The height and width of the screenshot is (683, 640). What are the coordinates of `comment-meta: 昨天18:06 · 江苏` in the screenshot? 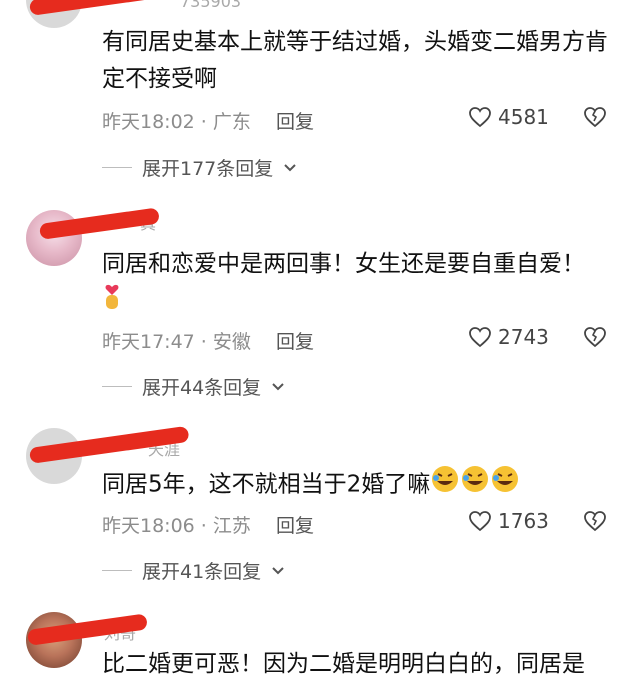 It's located at (176, 524).